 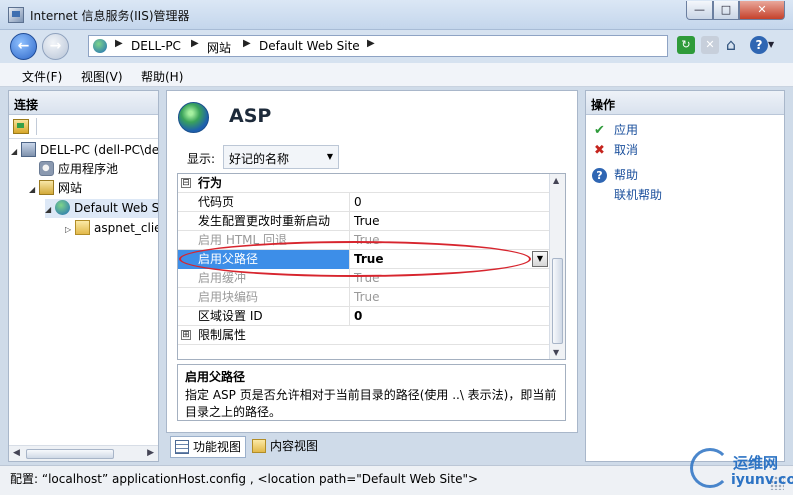 What do you see at coordinates (638, 195) in the screenshot?
I see `online-help-link: 联机帮助` at bounding box center [638, 195].